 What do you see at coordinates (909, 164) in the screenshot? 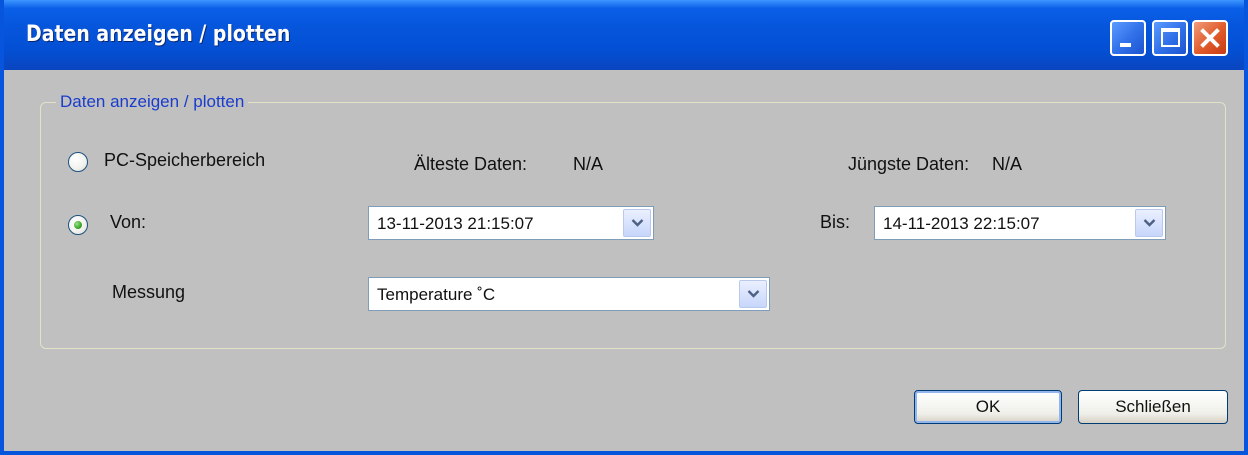
I see `newest-data-label: Jüngste Daten:` at bounding box center [909, 164].